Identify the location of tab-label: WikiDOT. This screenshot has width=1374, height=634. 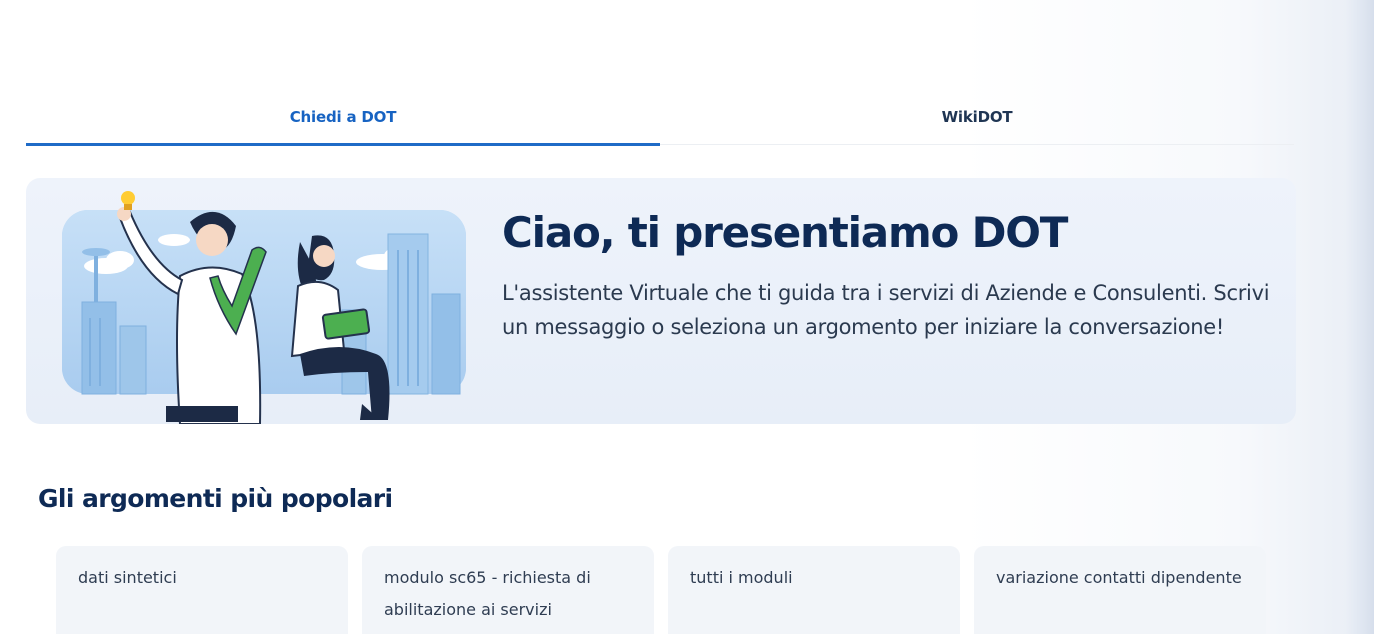
(977, 117).